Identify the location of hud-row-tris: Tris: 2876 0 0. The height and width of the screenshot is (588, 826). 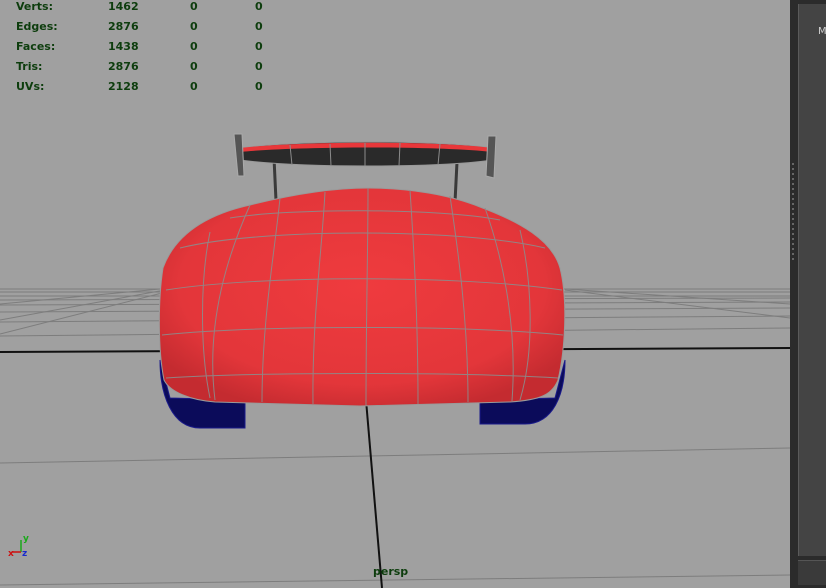
(150, 69).